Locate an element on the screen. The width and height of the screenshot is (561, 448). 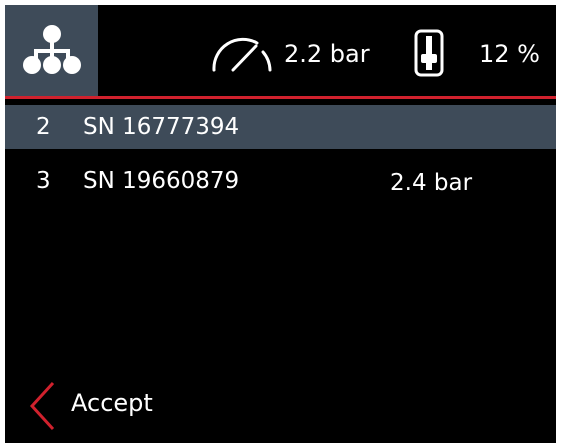
list-item: 2 SN 16777394 is located at coordinates (280, 127).